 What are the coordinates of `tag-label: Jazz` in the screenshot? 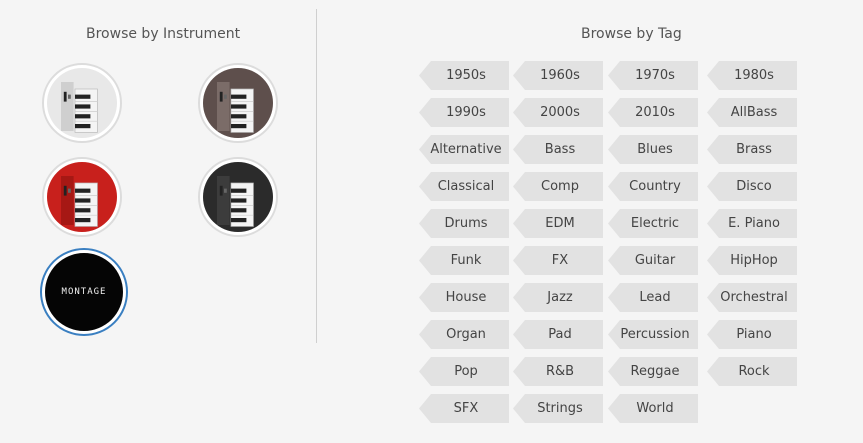 It's located at (560, 297).